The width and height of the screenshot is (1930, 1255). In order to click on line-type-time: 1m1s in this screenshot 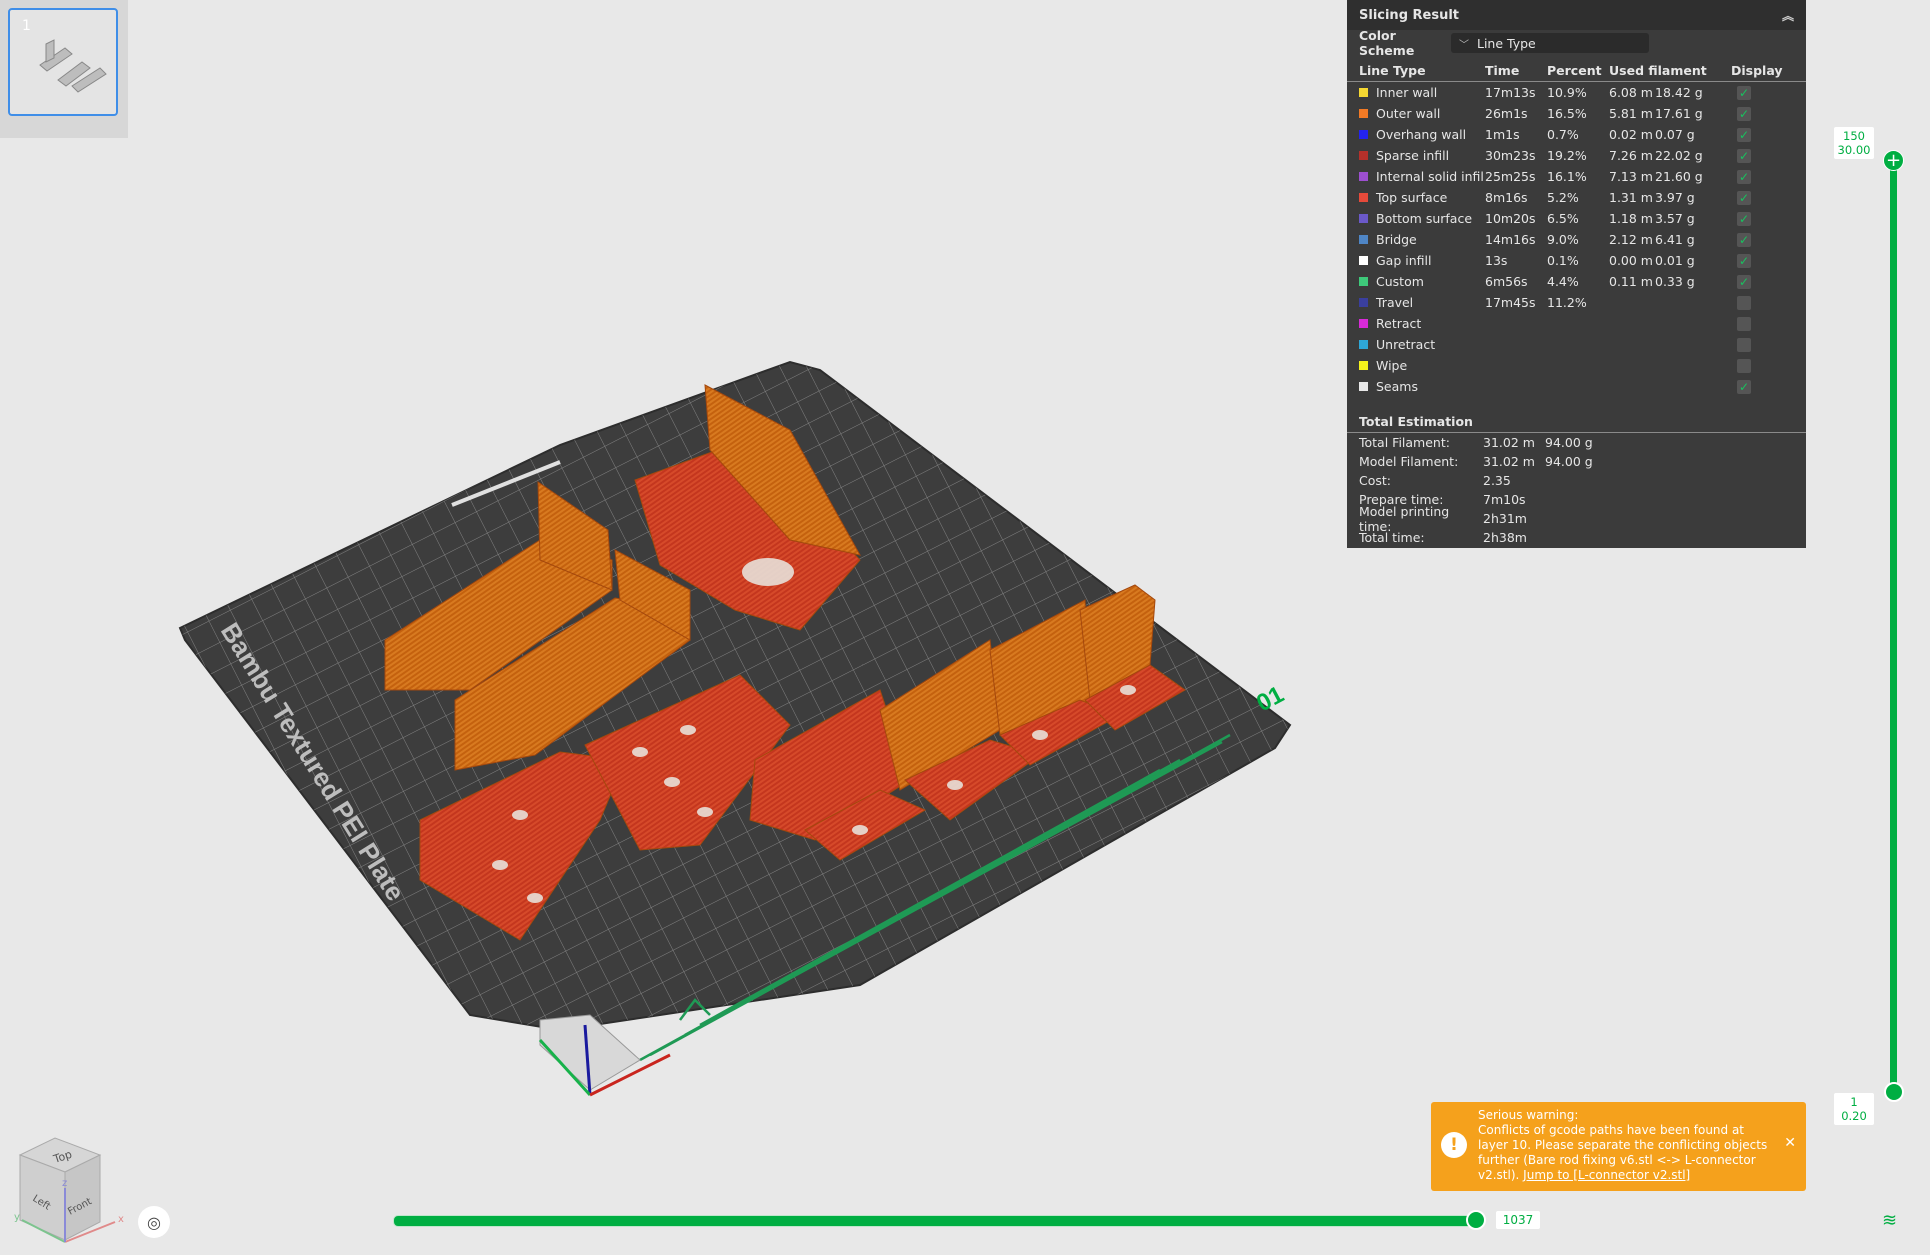, I will do `click(1502, 134)`.